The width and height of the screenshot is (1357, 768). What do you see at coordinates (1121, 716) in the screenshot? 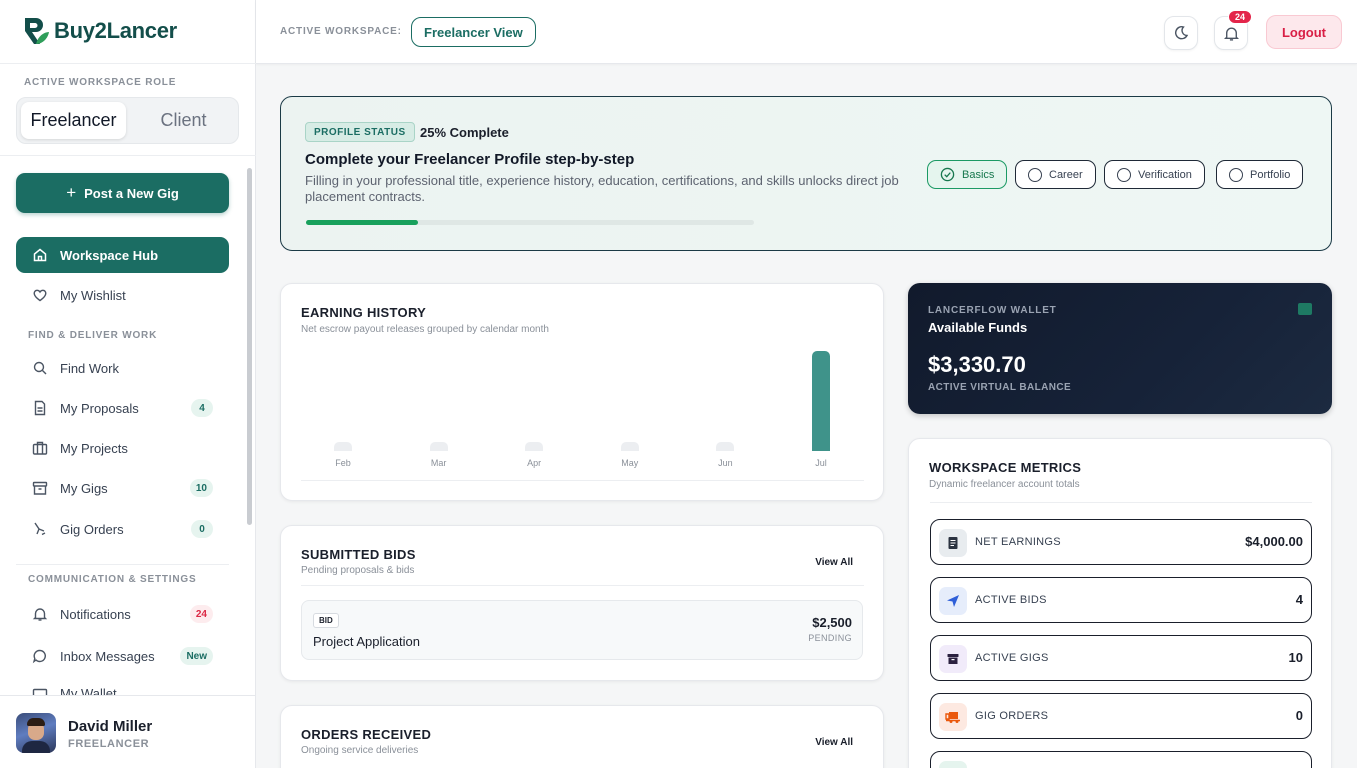
I see `metric-gig-orders: GIG ORDERS 0` at bounding box center [1121, 716].